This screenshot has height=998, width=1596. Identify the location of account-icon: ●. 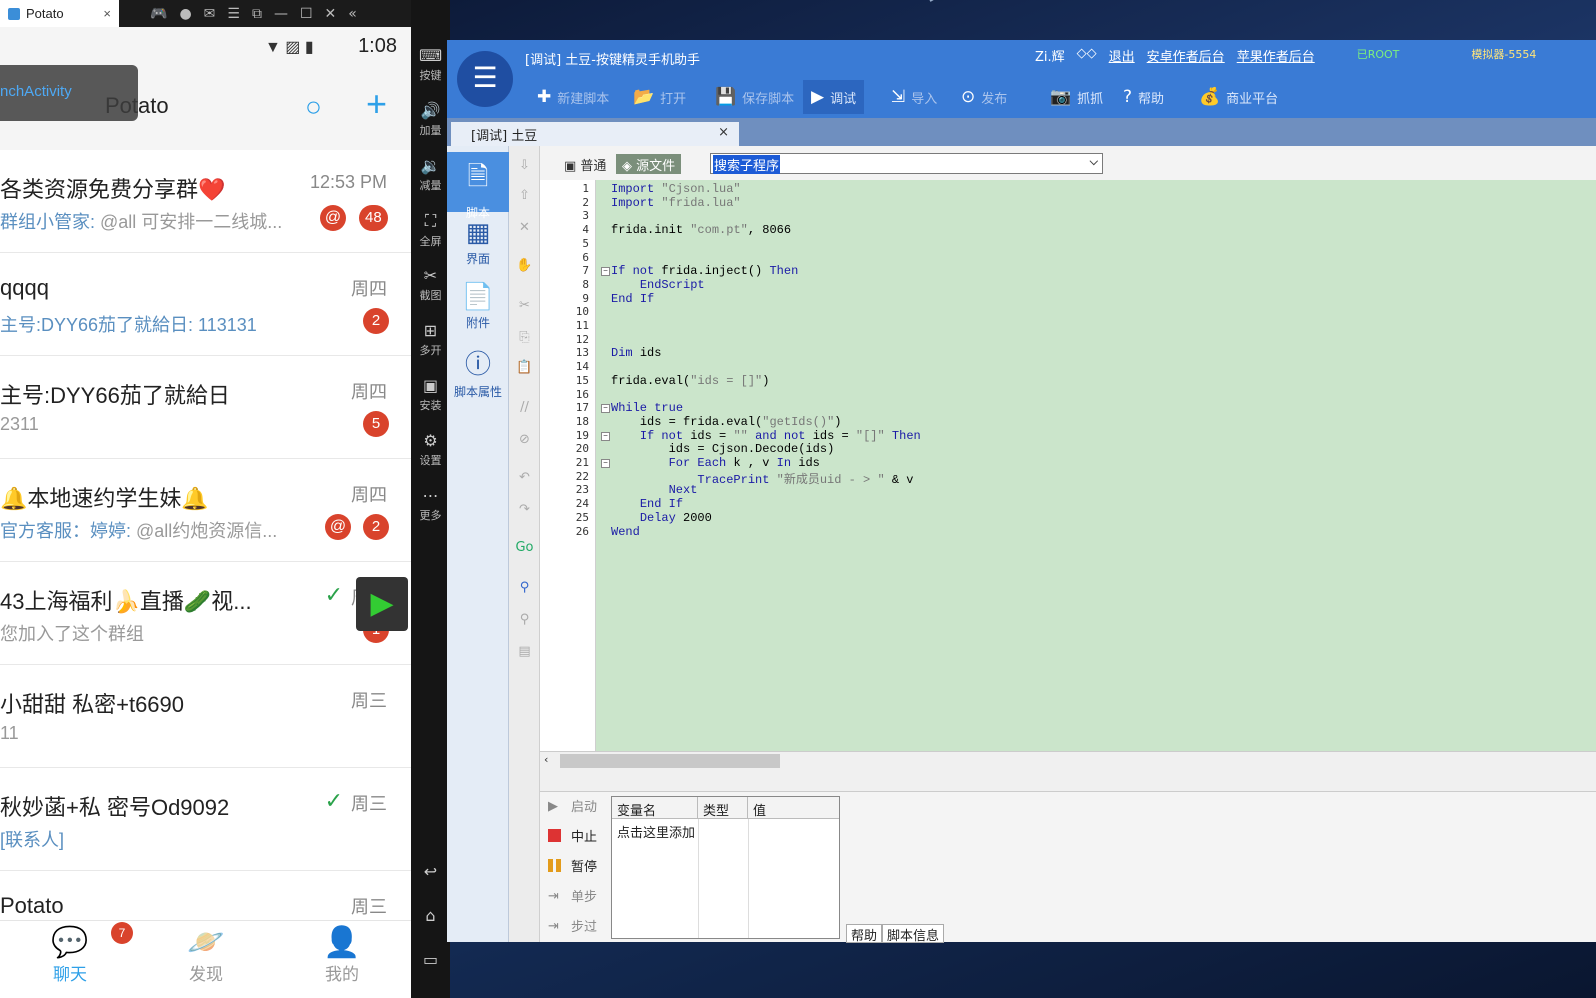
(185, 14).